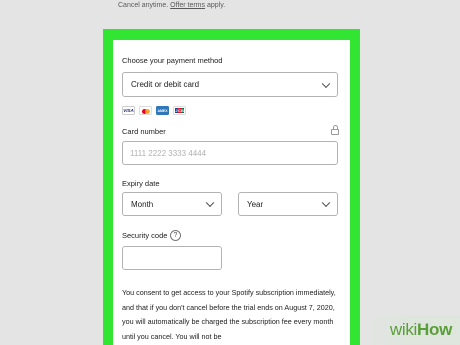 Image resolution: width=460 pixels, height=345 pixels. I want to click on offer-terms-link: Offer terms, so click(187, 5).